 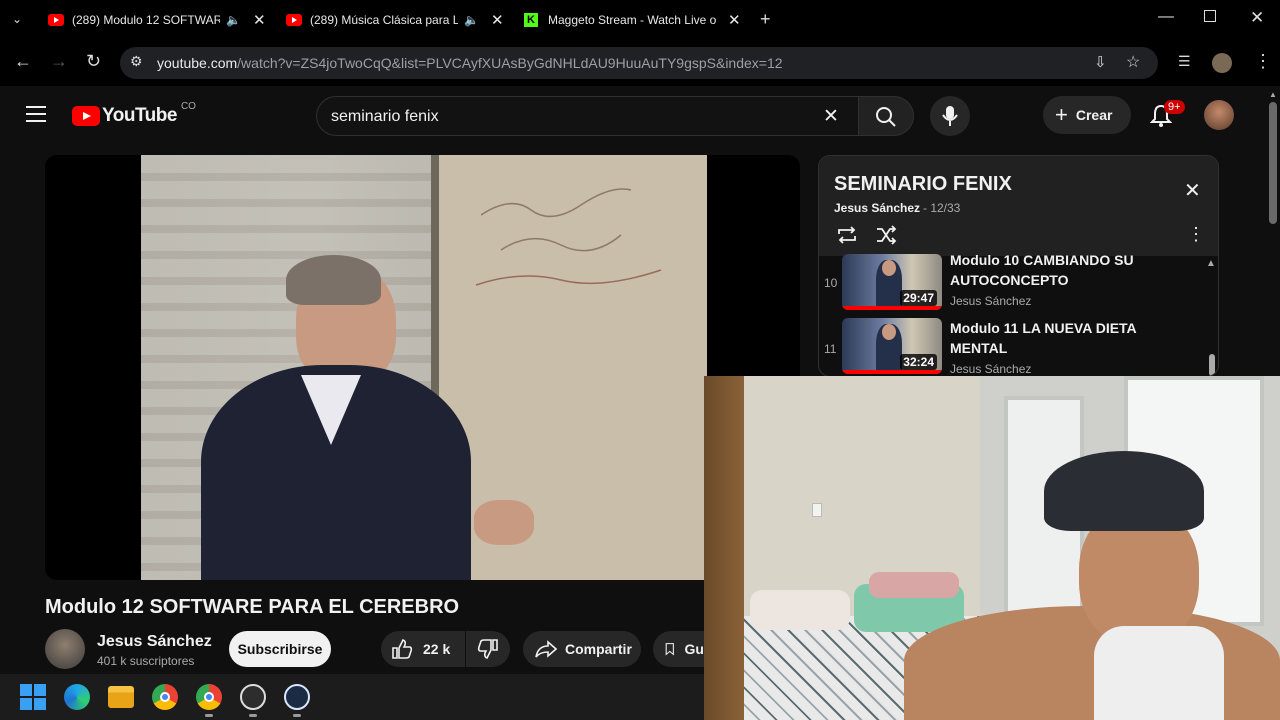 I want to click on subscribe-button: Subscribirse, so click(x=280, y=649).